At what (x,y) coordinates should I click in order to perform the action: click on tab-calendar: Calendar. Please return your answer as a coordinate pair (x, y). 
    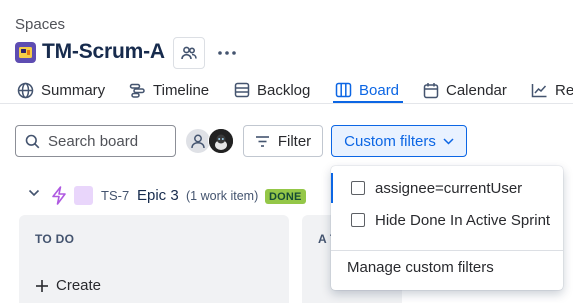
    Looking at the image, I should click on (465, 90).